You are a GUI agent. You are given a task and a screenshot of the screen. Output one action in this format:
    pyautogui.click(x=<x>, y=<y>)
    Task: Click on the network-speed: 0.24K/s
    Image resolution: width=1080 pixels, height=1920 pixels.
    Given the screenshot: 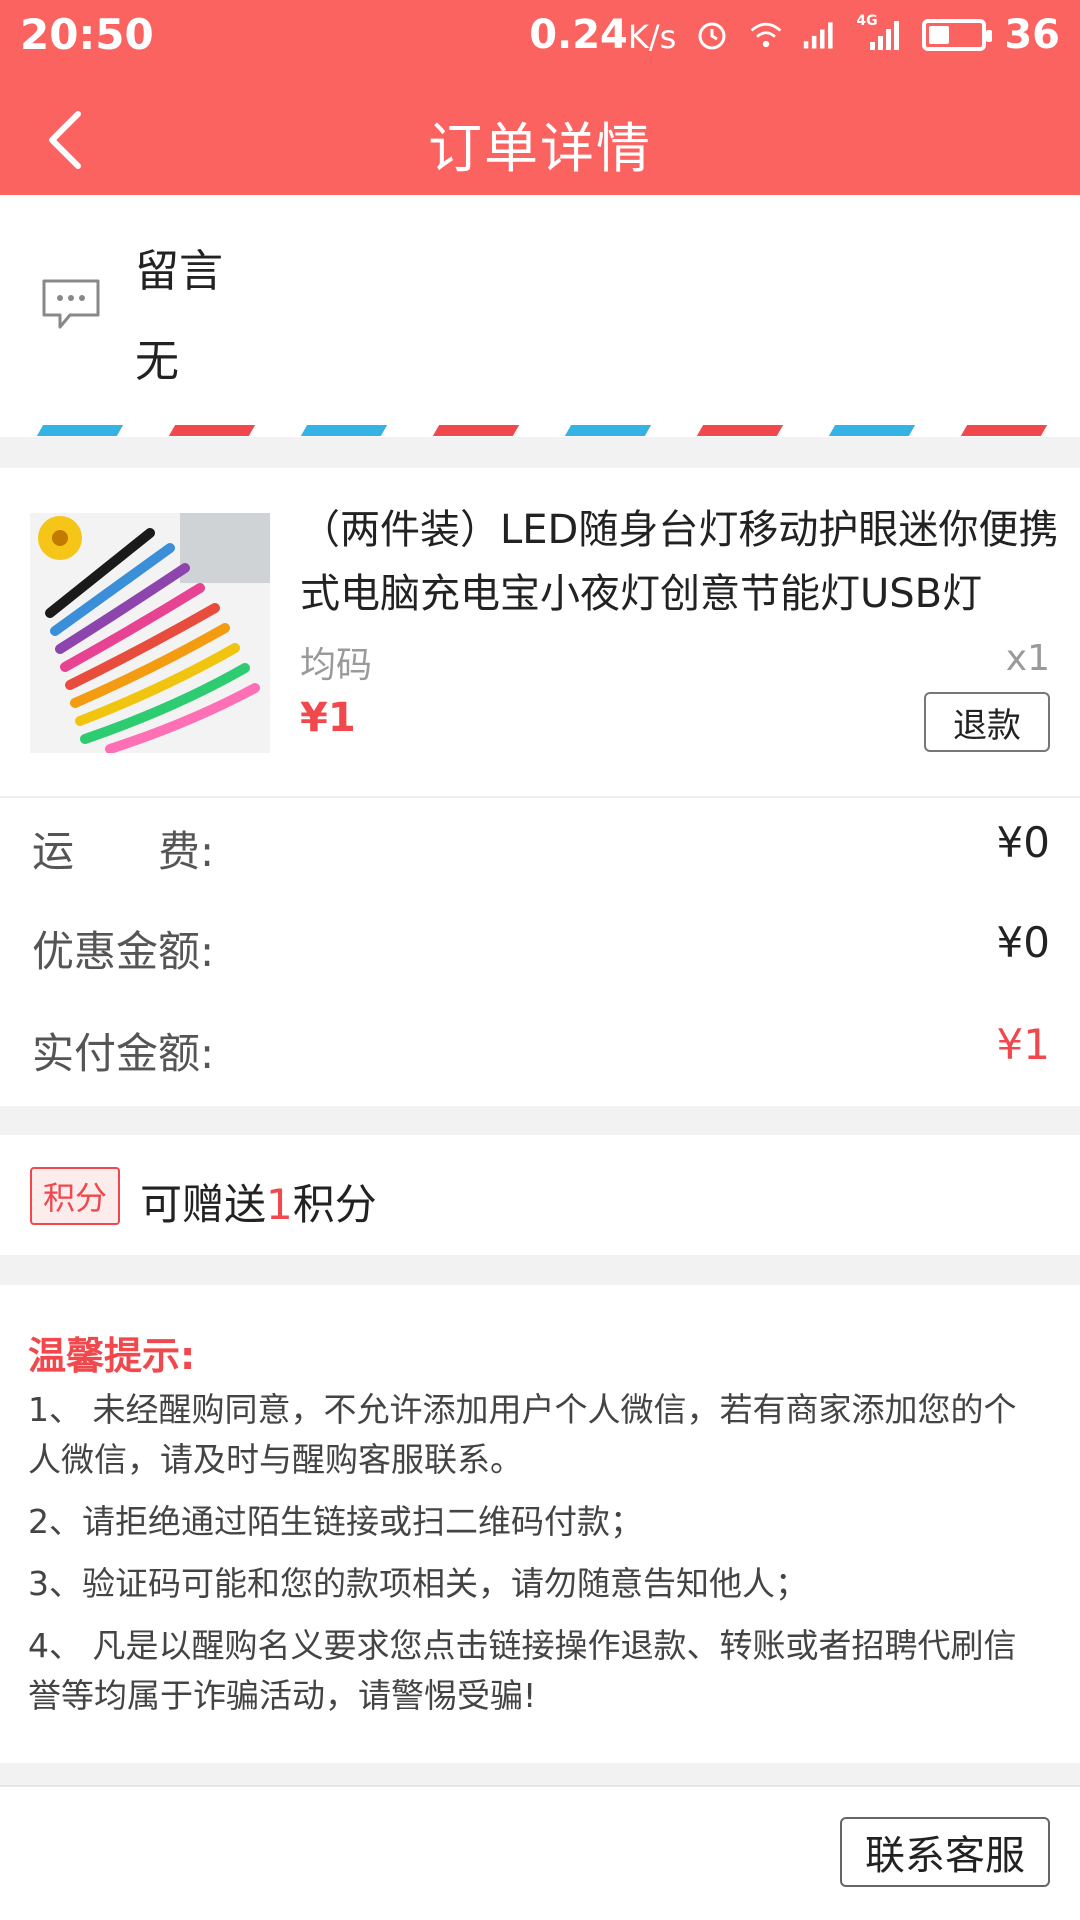 What is the action you would take?
    pyautogui.click(x=603, y=35)
    